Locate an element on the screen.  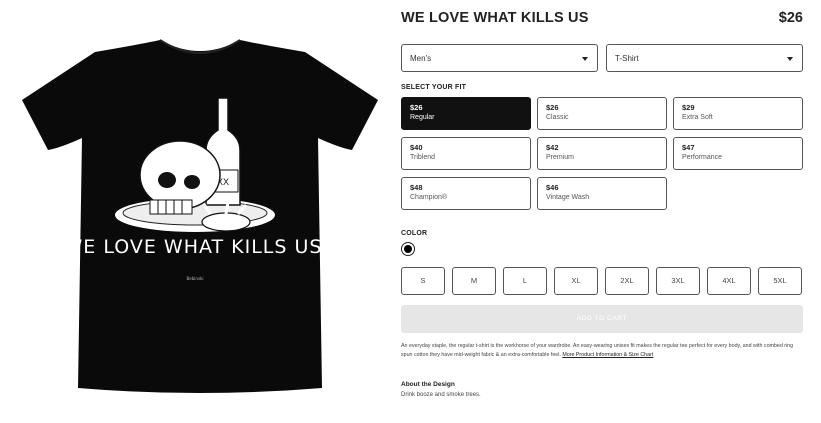
color-section-label: COLOR is located at coordinates (414, 233).